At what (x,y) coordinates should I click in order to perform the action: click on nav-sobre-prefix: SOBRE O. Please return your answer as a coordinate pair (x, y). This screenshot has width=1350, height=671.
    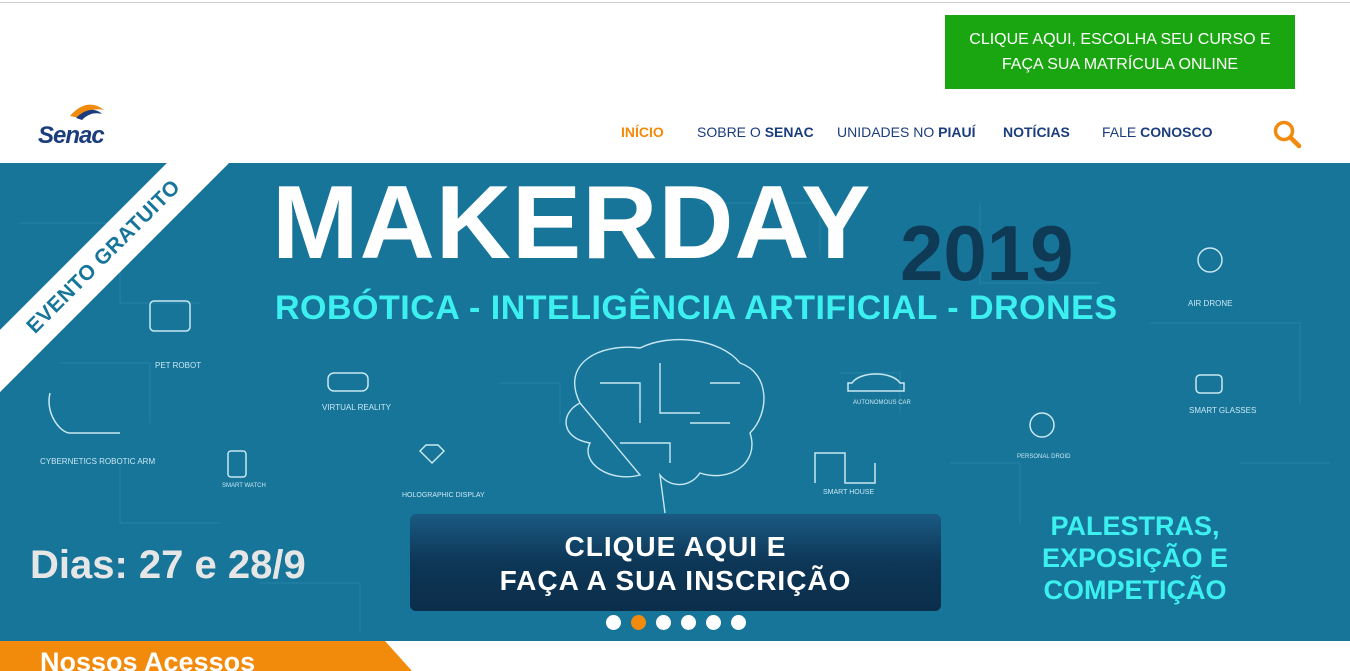
    Looking at the image, I should click on (731, 132).